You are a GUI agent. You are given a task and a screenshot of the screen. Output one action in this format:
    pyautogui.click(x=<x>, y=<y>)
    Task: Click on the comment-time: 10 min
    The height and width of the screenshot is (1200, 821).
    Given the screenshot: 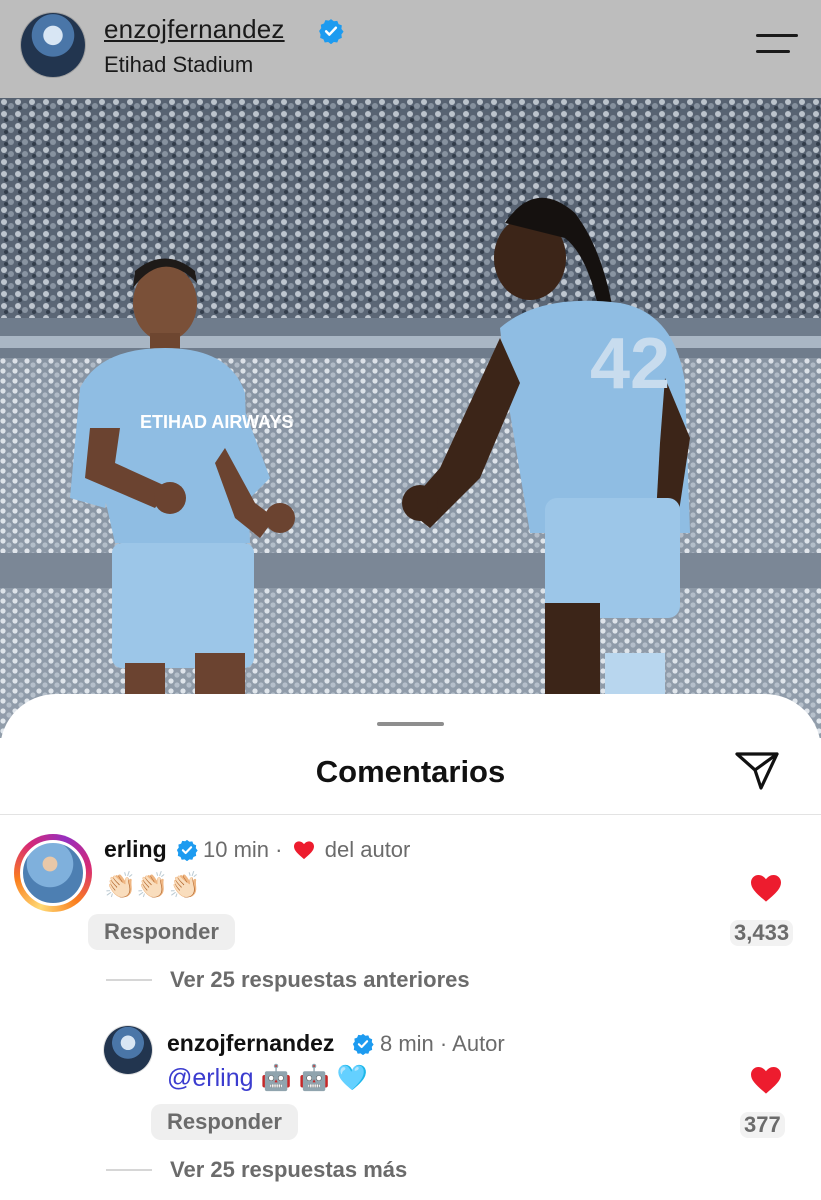 What is the action you would take?
    pyautogui.click(x=236, y=849)
    